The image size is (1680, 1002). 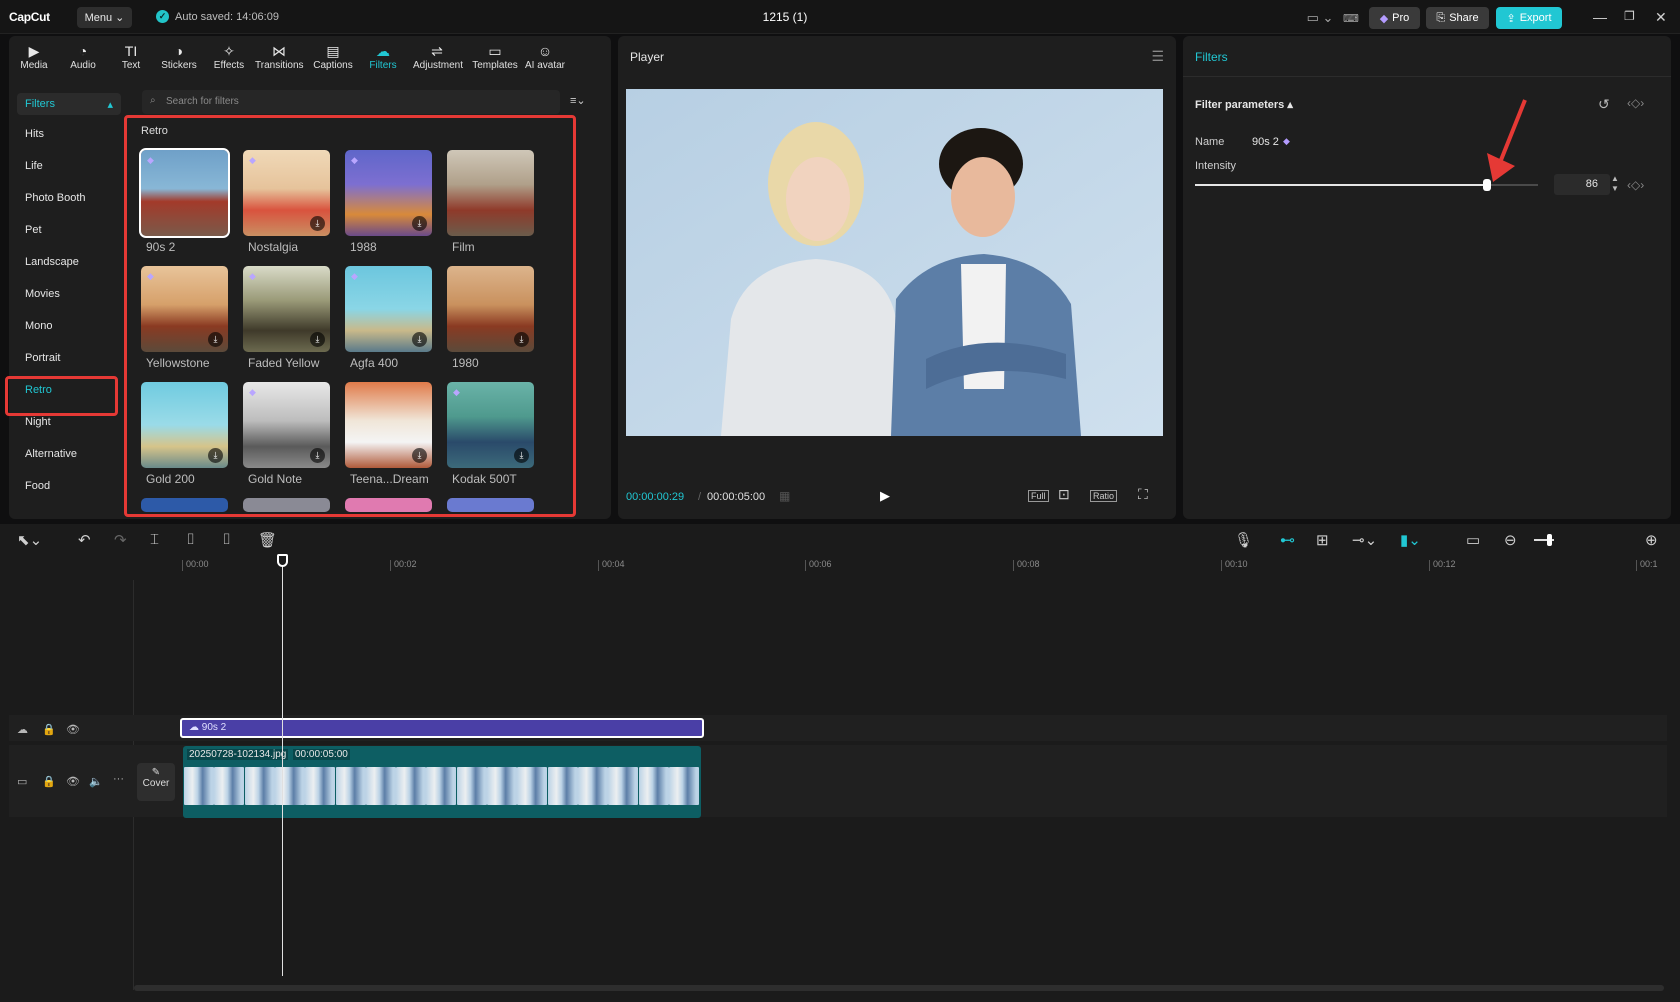 What do you see at coordinates (784, 496) in the screenshot?
I see `timecode-grid-icon: ▦` at bounding box center [784, 496].